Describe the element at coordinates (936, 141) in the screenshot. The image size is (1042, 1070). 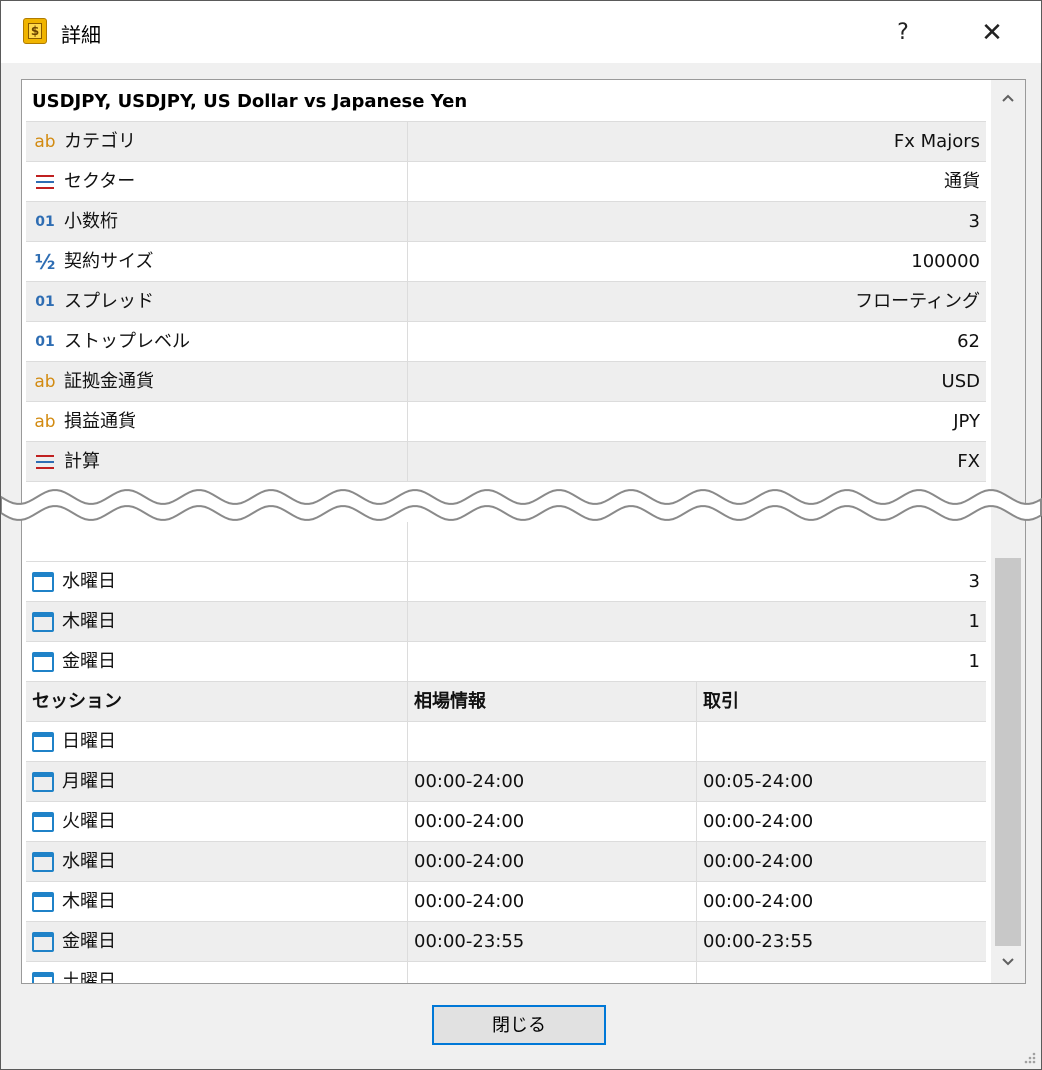
I see `property-value-text: Fx Majors` at that location.